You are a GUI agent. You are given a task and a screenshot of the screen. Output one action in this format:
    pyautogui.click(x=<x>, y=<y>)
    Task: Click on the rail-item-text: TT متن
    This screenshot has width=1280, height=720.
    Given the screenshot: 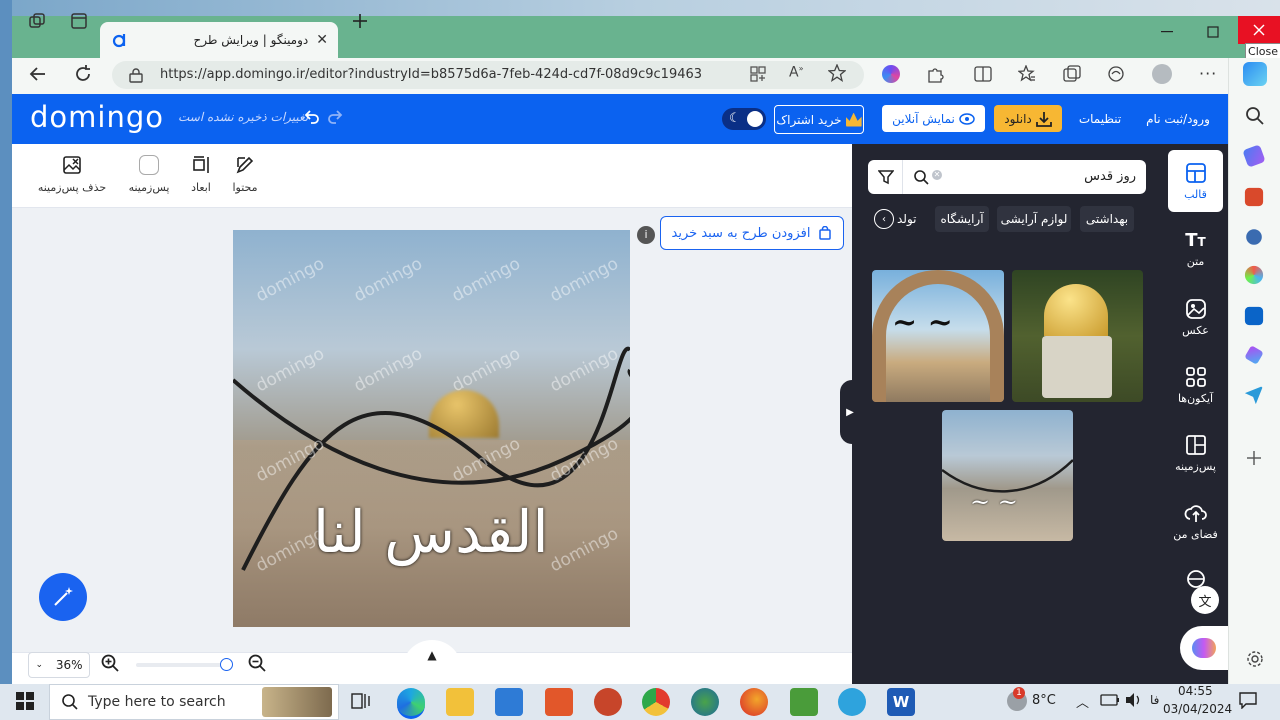 What is the action you would take?
    pyautogui.click(x=1195, y=249)
    